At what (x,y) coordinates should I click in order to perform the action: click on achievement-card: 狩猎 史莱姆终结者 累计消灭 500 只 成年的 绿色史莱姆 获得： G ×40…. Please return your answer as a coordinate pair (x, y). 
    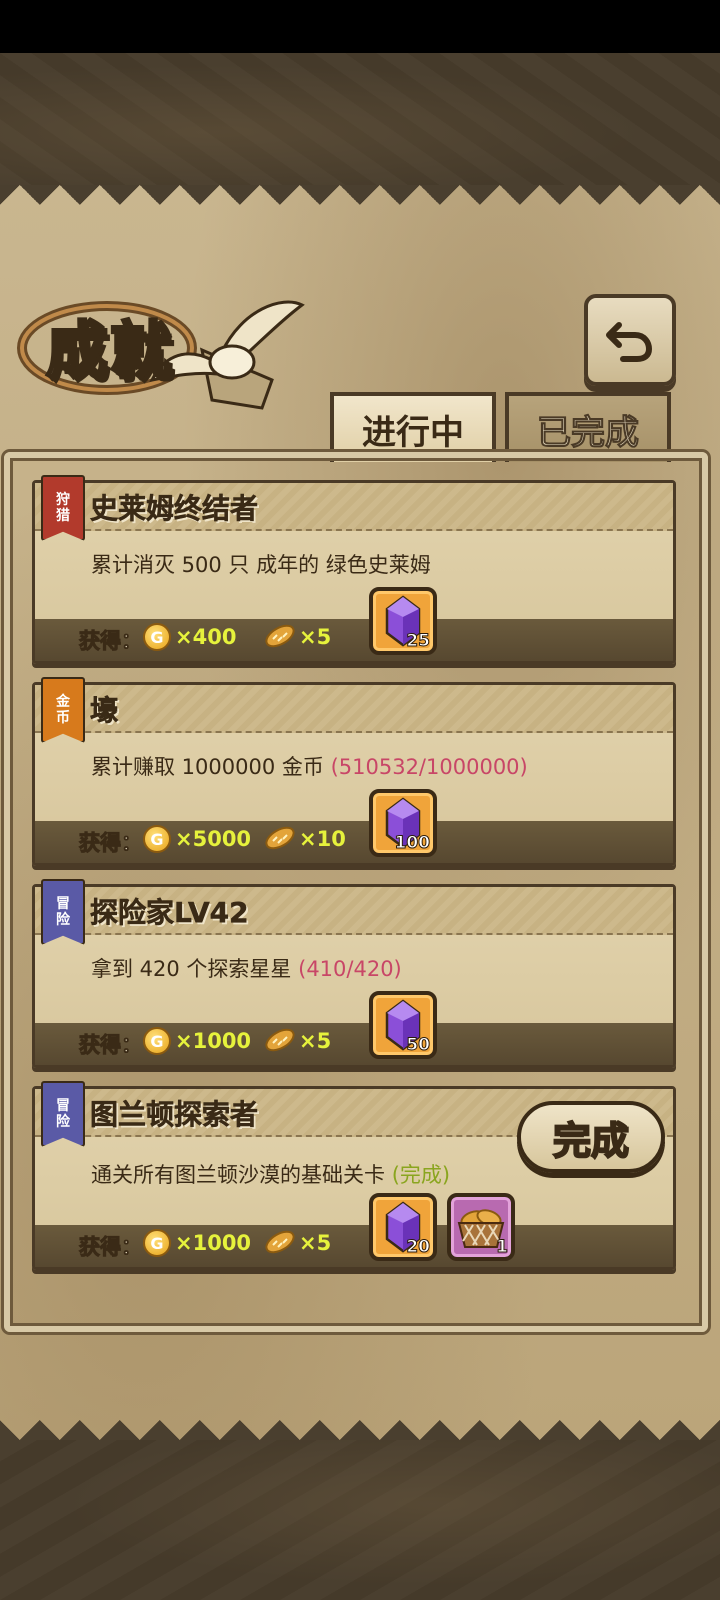
    Looking at the image, I should click on (354, 569).